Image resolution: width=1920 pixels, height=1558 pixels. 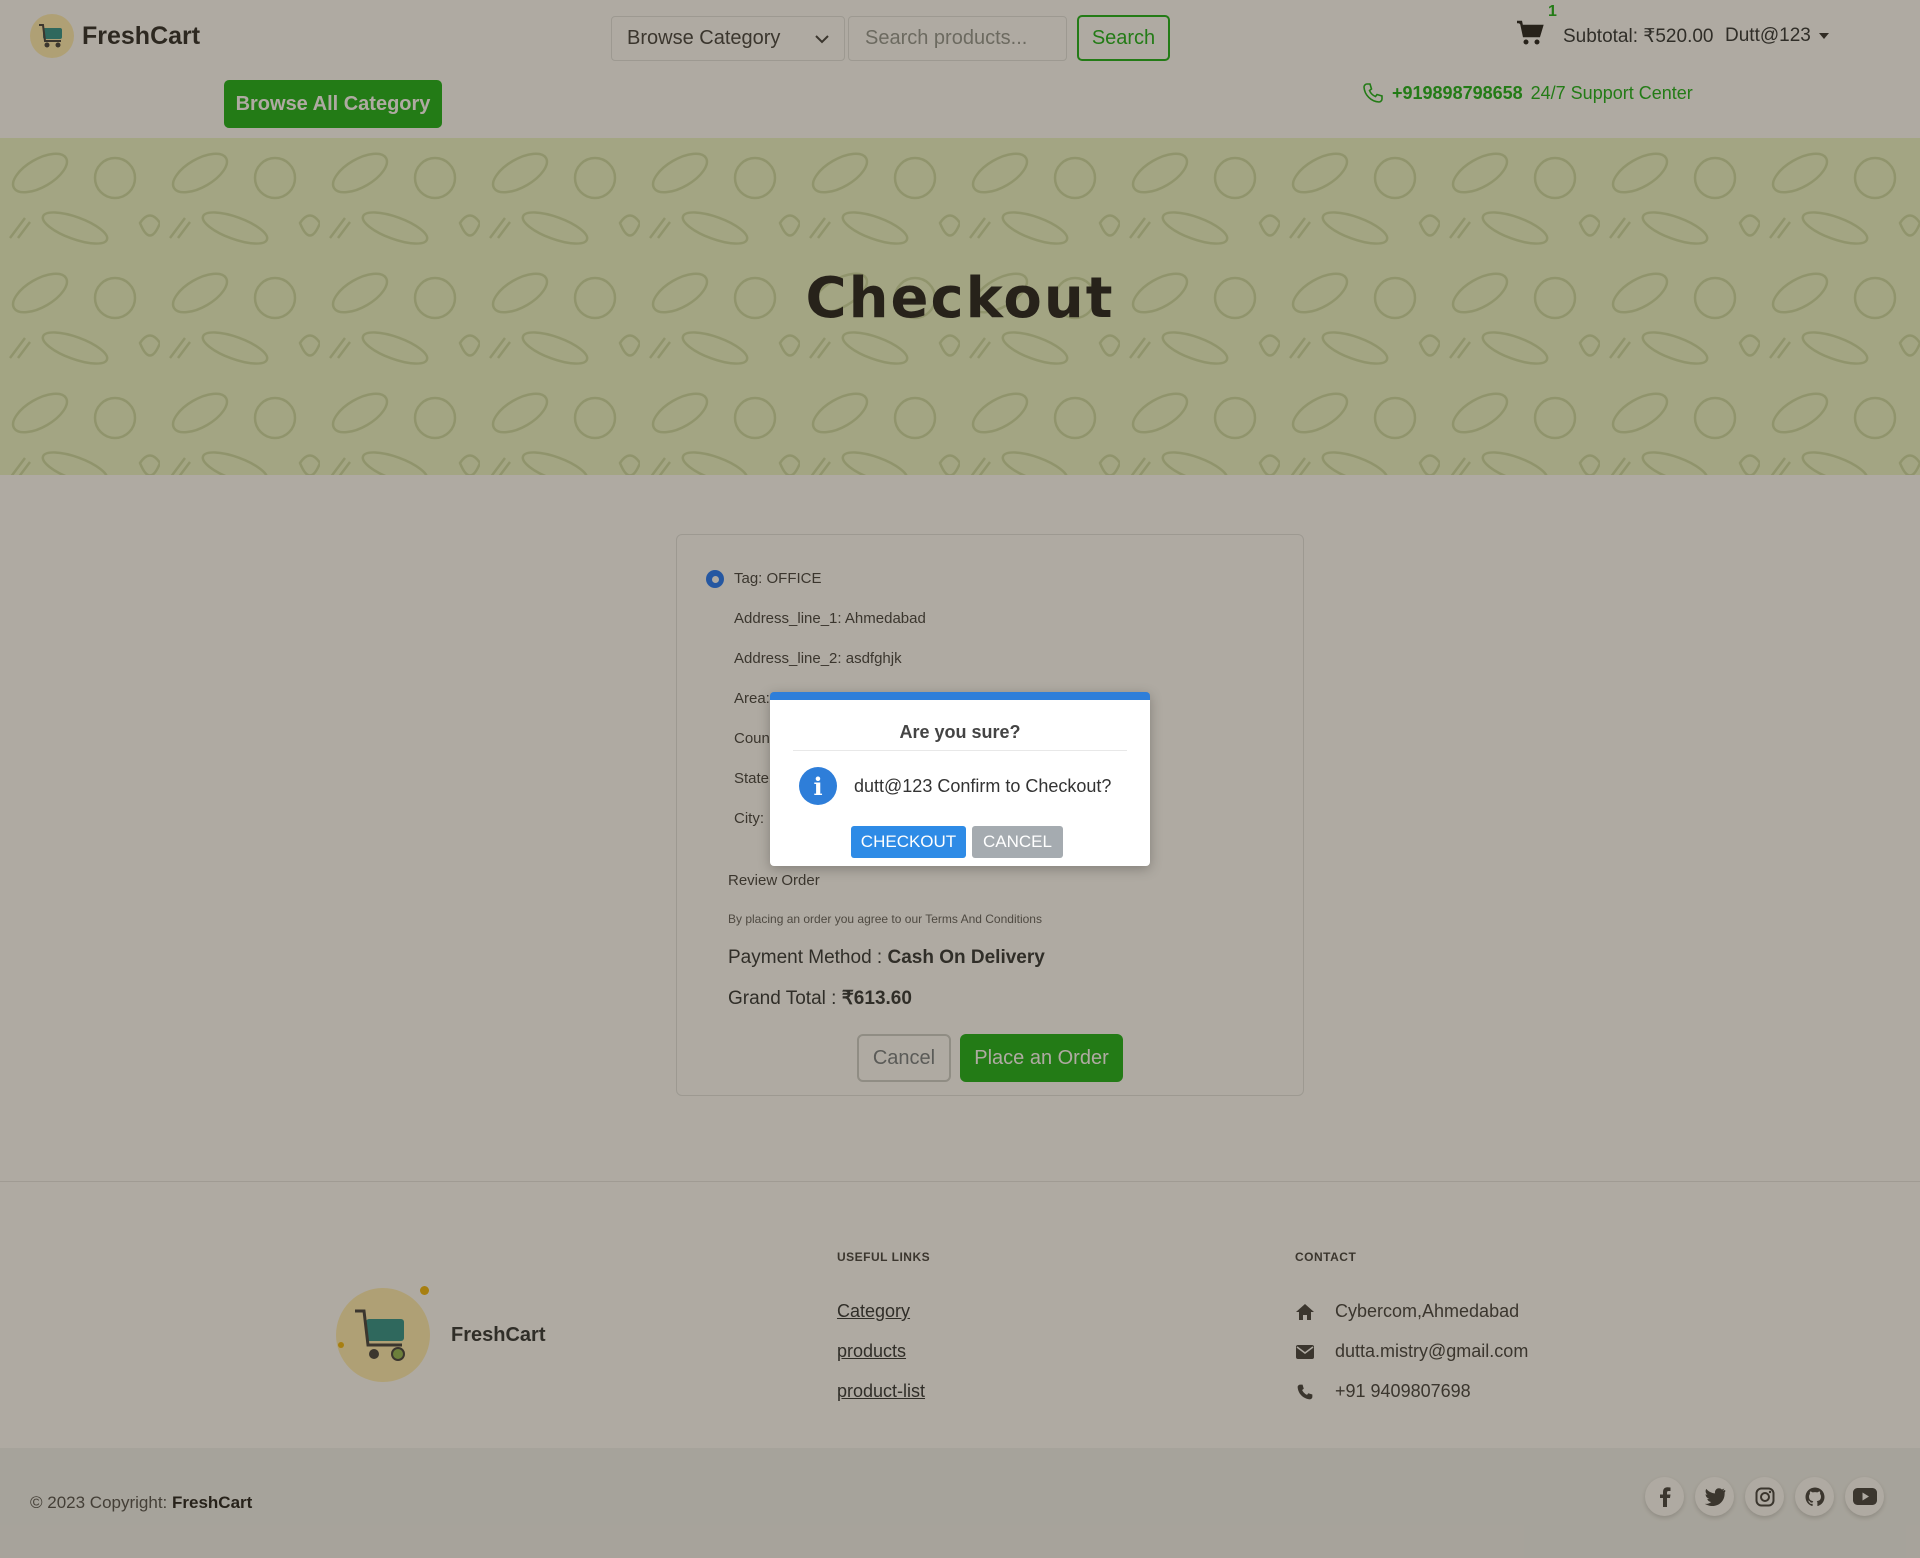 What do you see at coordinates (908, 842) in the screenshot?
I see `confirm-checkout-button: CHECKOUT` at bounding box center [908, 842].